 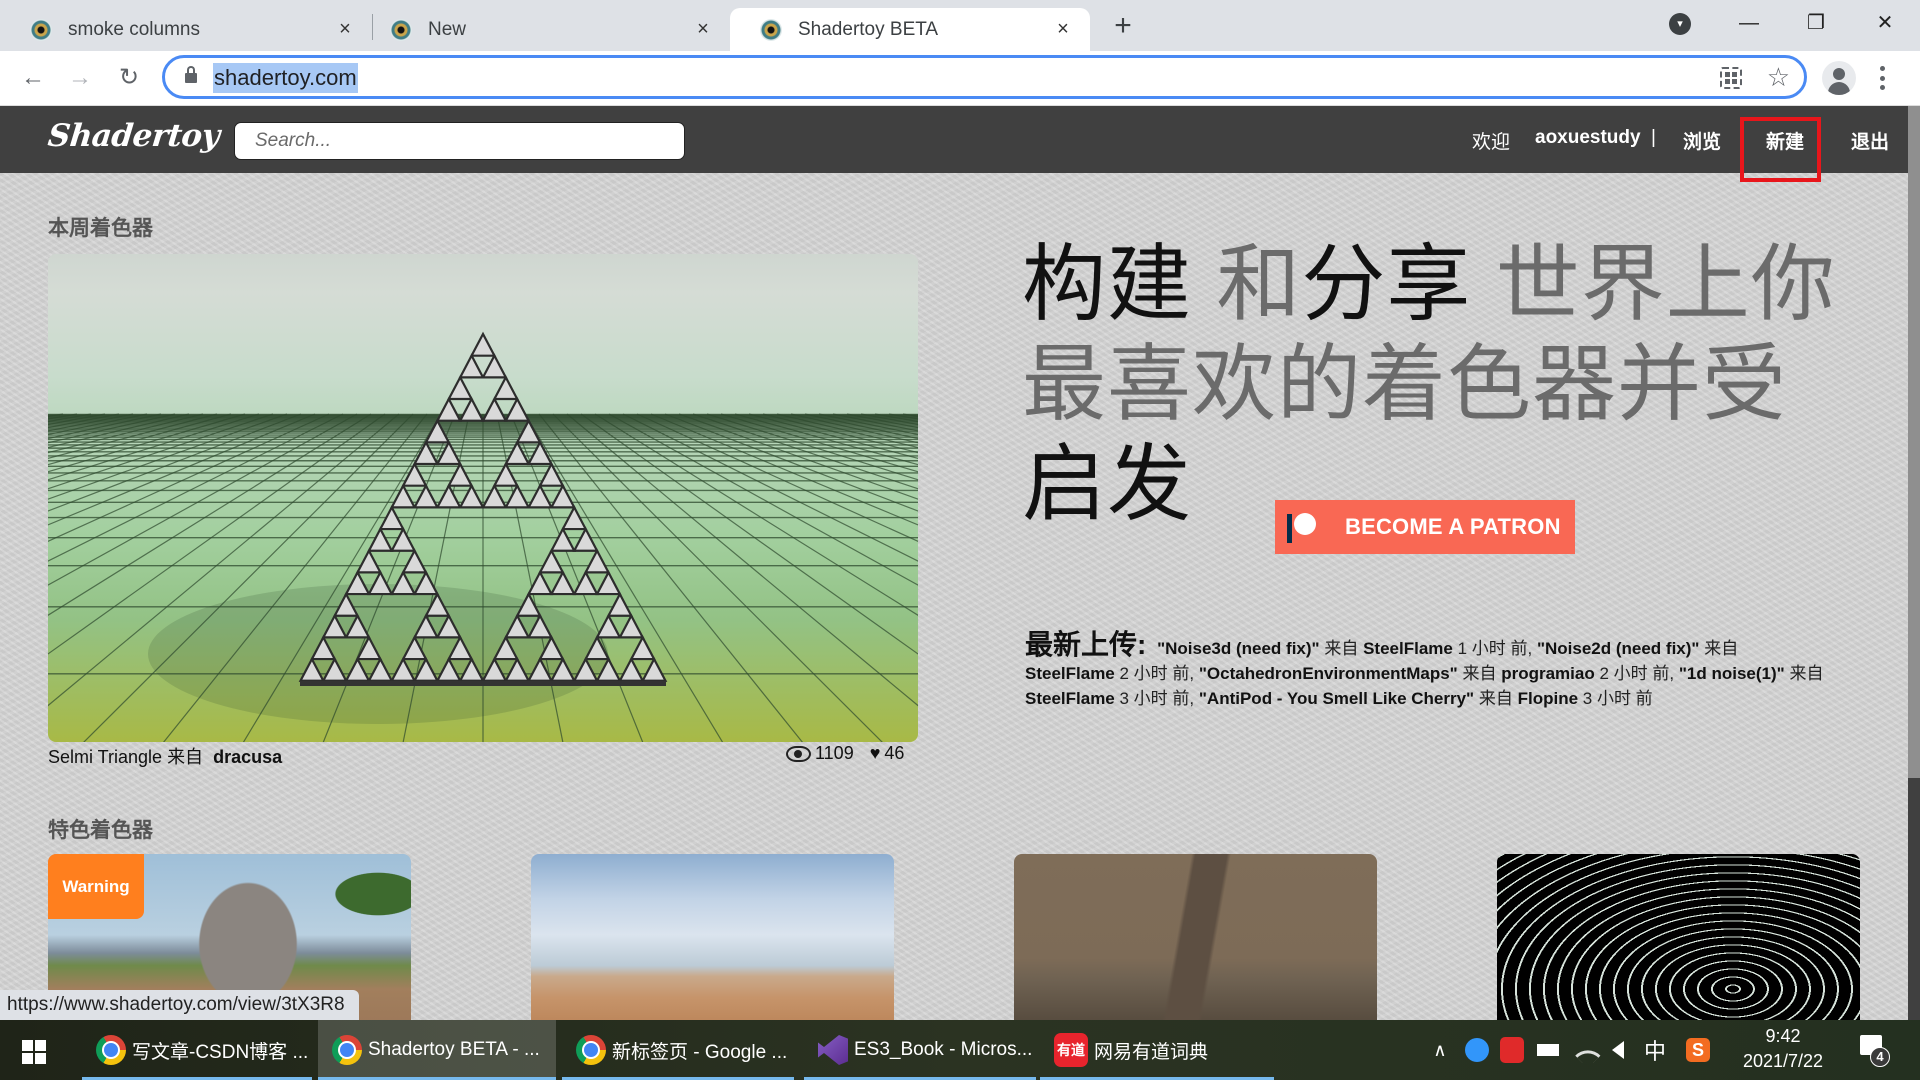 I want to click on become-patron-button: BECOME A PATRON, so click(x=1425, y=527).